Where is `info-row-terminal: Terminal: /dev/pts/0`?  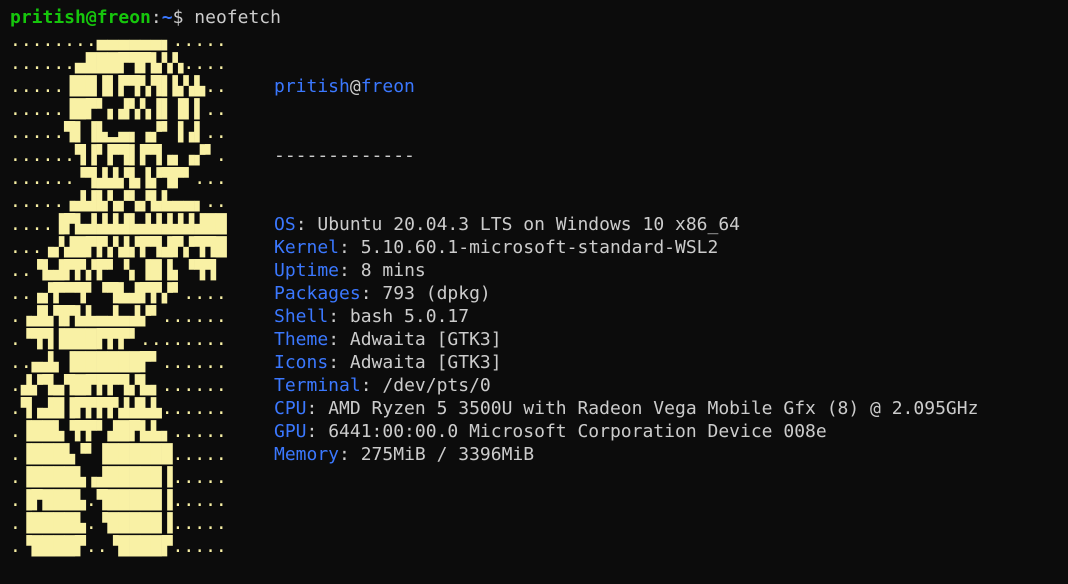
info-row-terminal: Terminal: /dev/pts/0 is located at coordinates (626, 385).